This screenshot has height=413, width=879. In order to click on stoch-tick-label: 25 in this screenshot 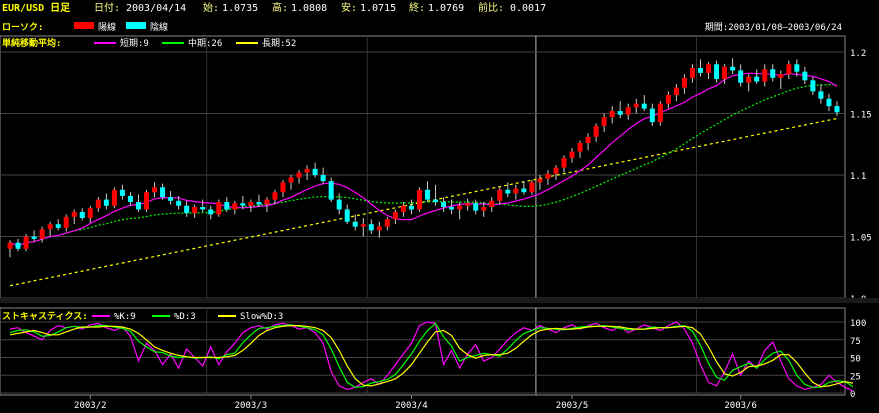, I will do `click(855, 377)`.